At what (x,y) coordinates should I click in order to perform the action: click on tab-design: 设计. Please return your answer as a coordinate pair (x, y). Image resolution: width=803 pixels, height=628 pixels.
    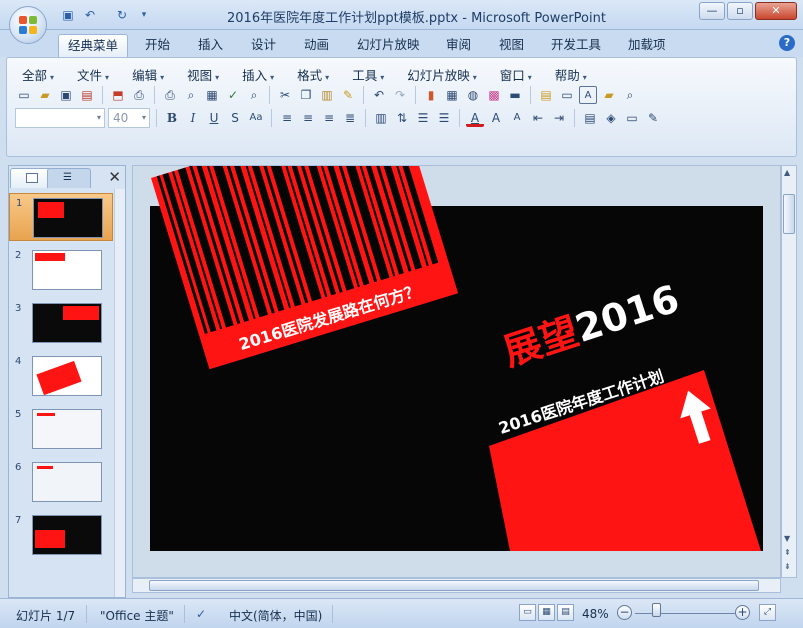
    Looking at the image, I should click on (263, 45).